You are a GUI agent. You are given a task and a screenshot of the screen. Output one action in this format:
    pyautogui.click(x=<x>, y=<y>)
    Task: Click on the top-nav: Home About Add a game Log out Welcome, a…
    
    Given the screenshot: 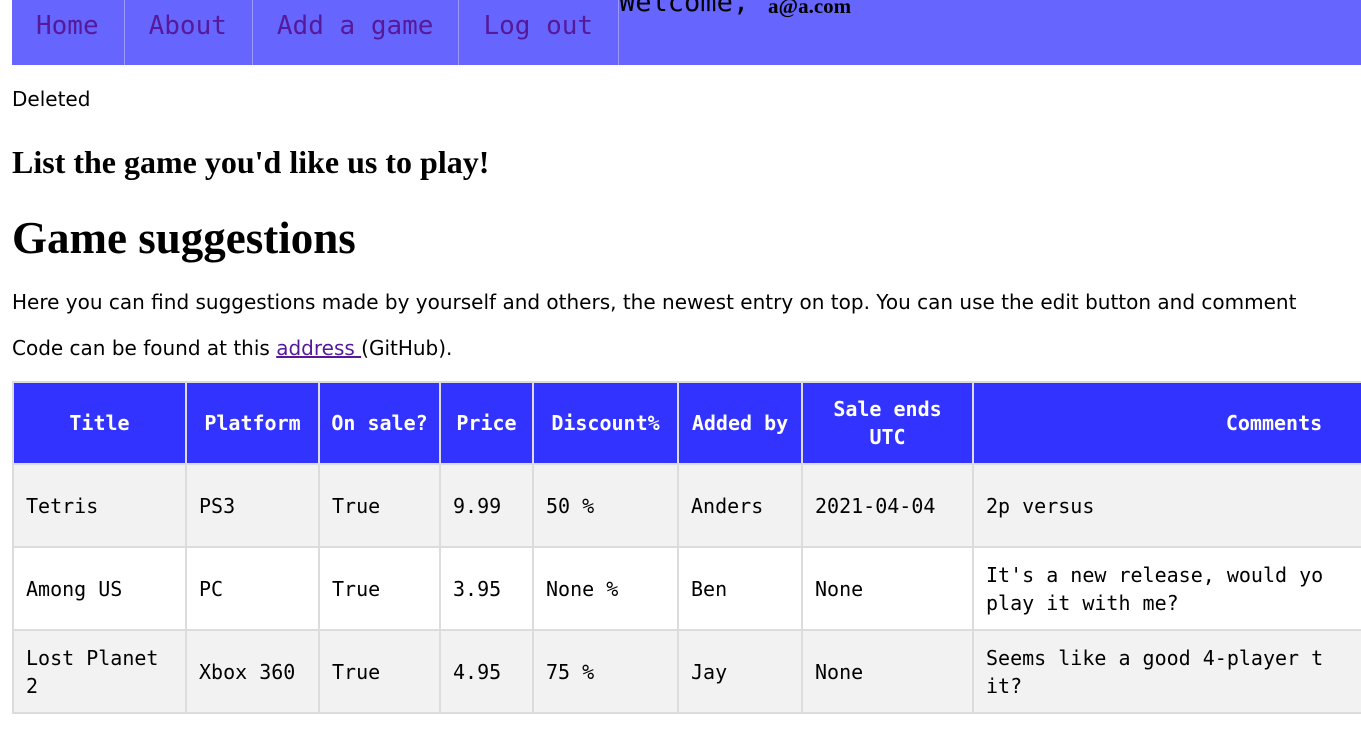 What is the action you would take?
    pyautogui.click(x=686, y=32)
    